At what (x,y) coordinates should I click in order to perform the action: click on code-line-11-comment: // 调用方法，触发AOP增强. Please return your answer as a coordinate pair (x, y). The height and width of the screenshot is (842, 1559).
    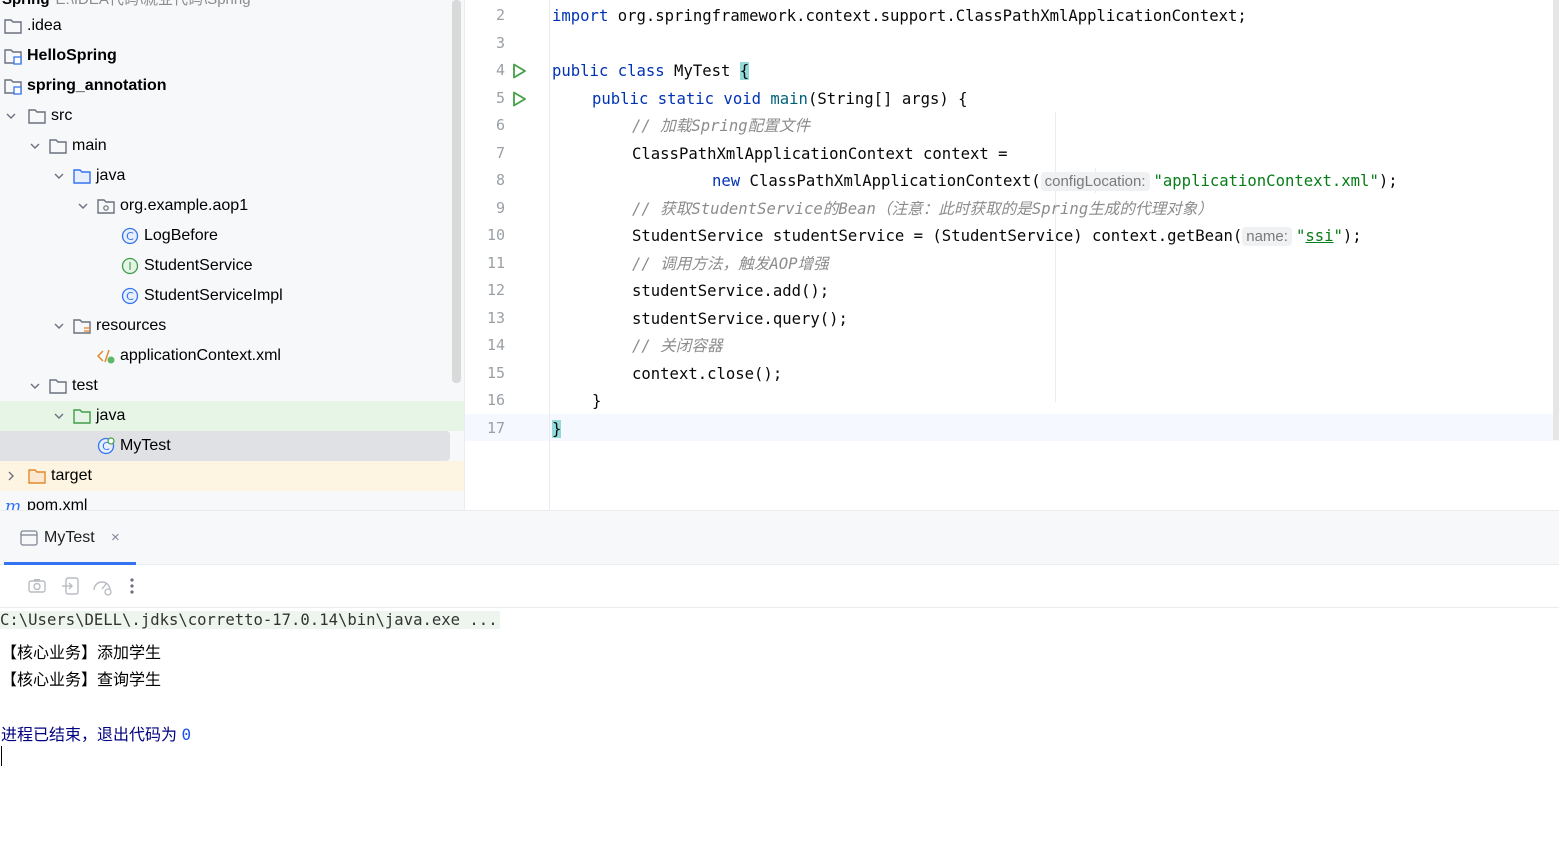
    Looking at the image, I should click on (1095, 266).